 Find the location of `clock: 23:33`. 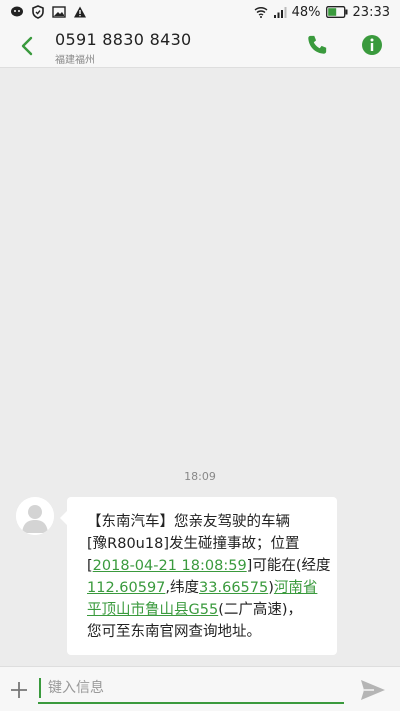

clock: 23:33 is located at coordinates (371, 12).